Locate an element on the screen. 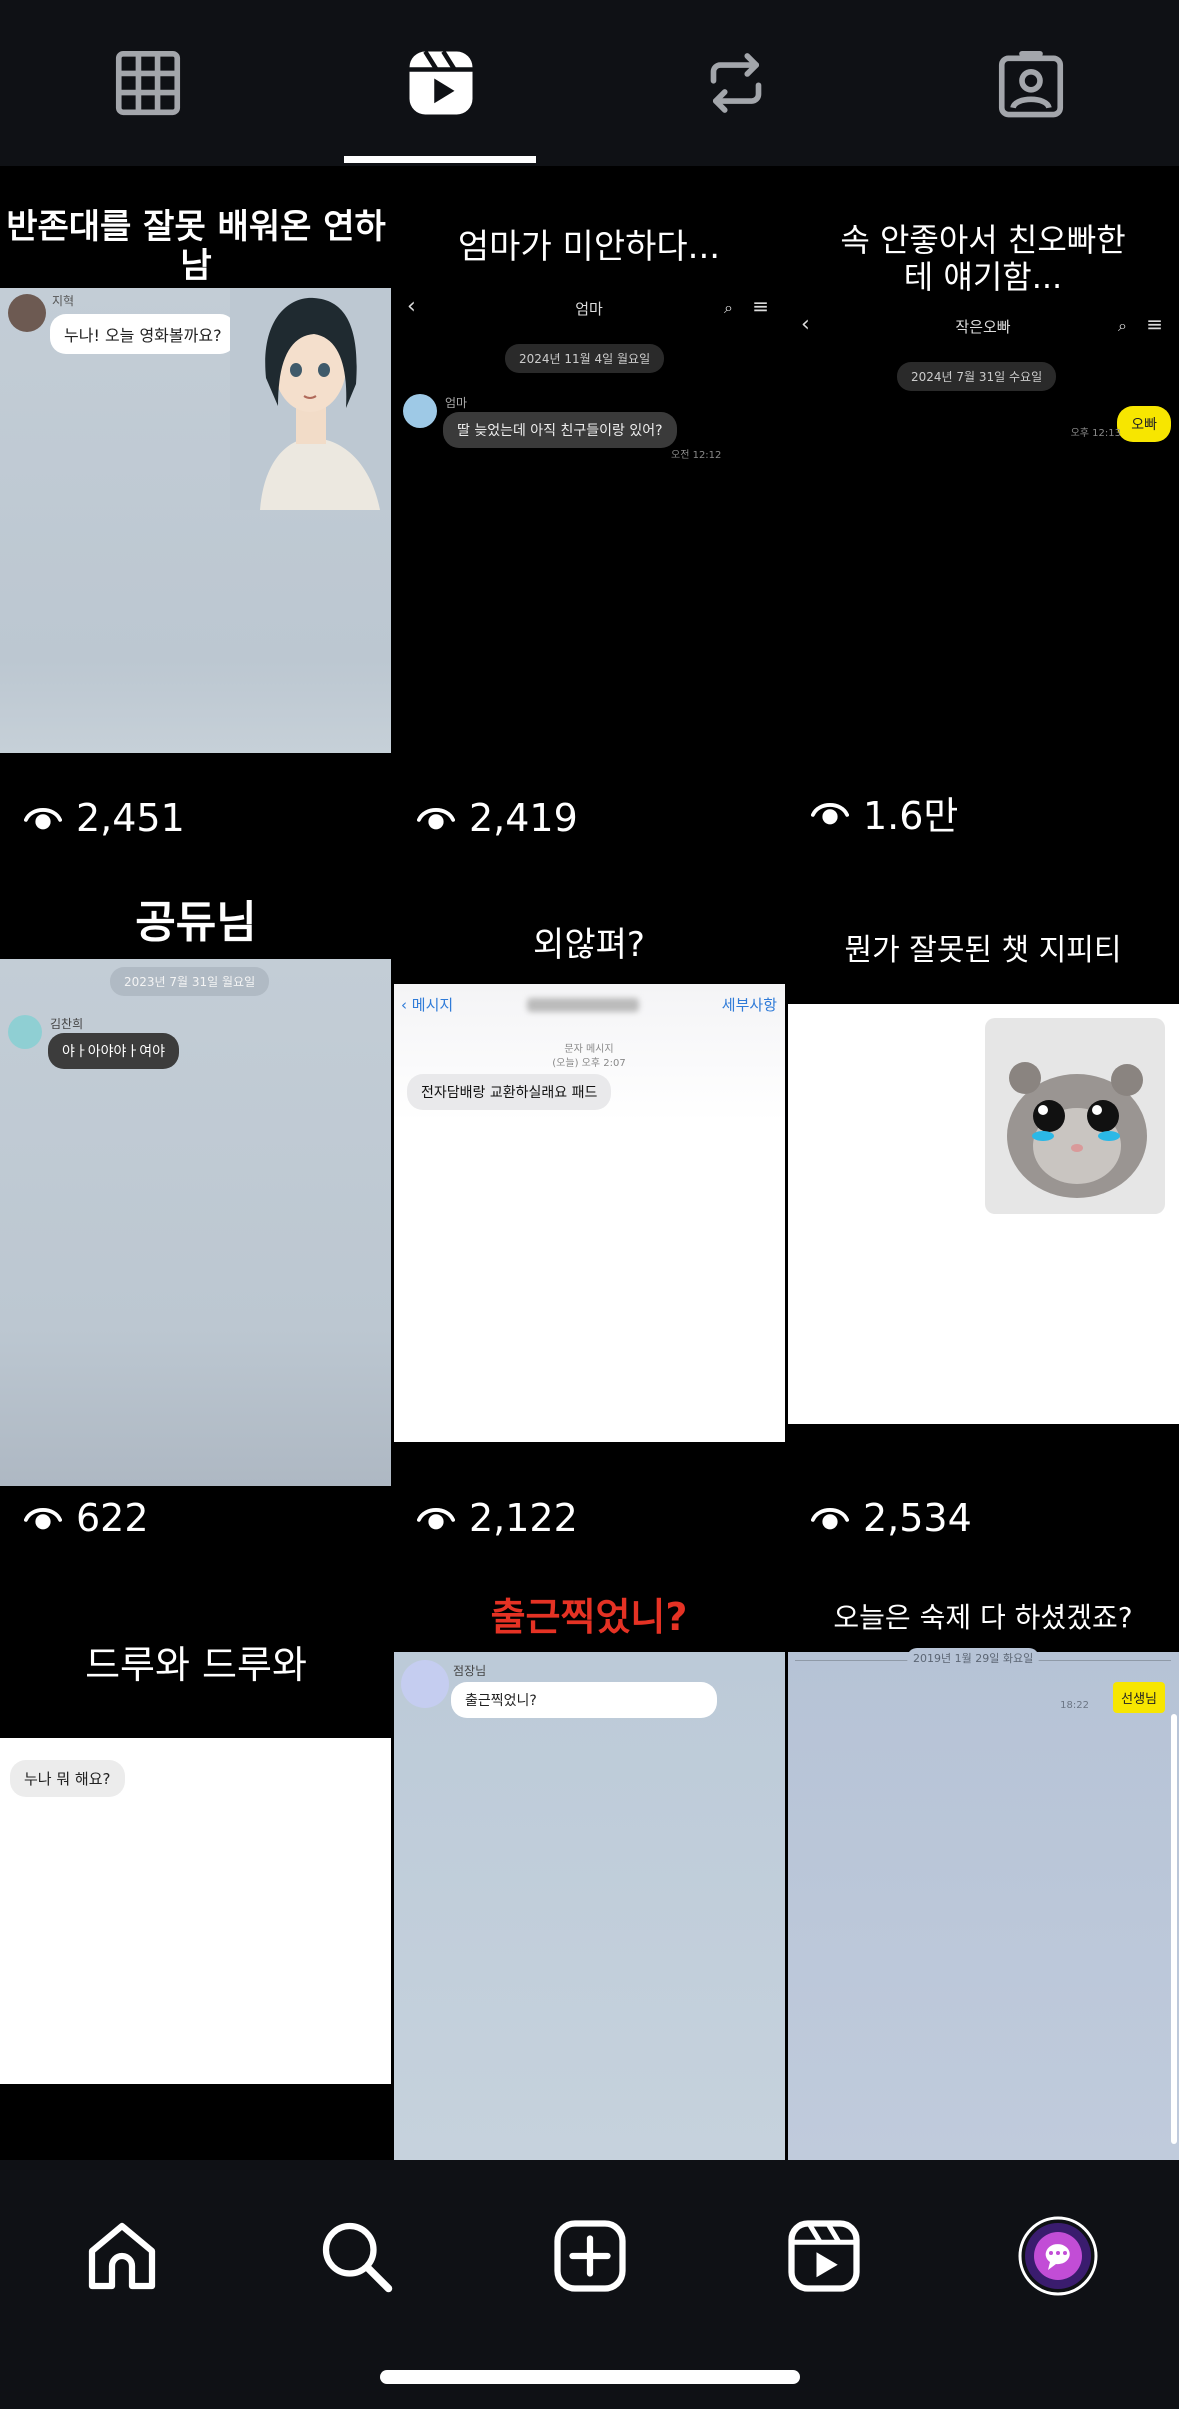 Image resolution: width=1179 pixels, height=2409 pixels. tab-tagged is located at coordinates (1030, 83).